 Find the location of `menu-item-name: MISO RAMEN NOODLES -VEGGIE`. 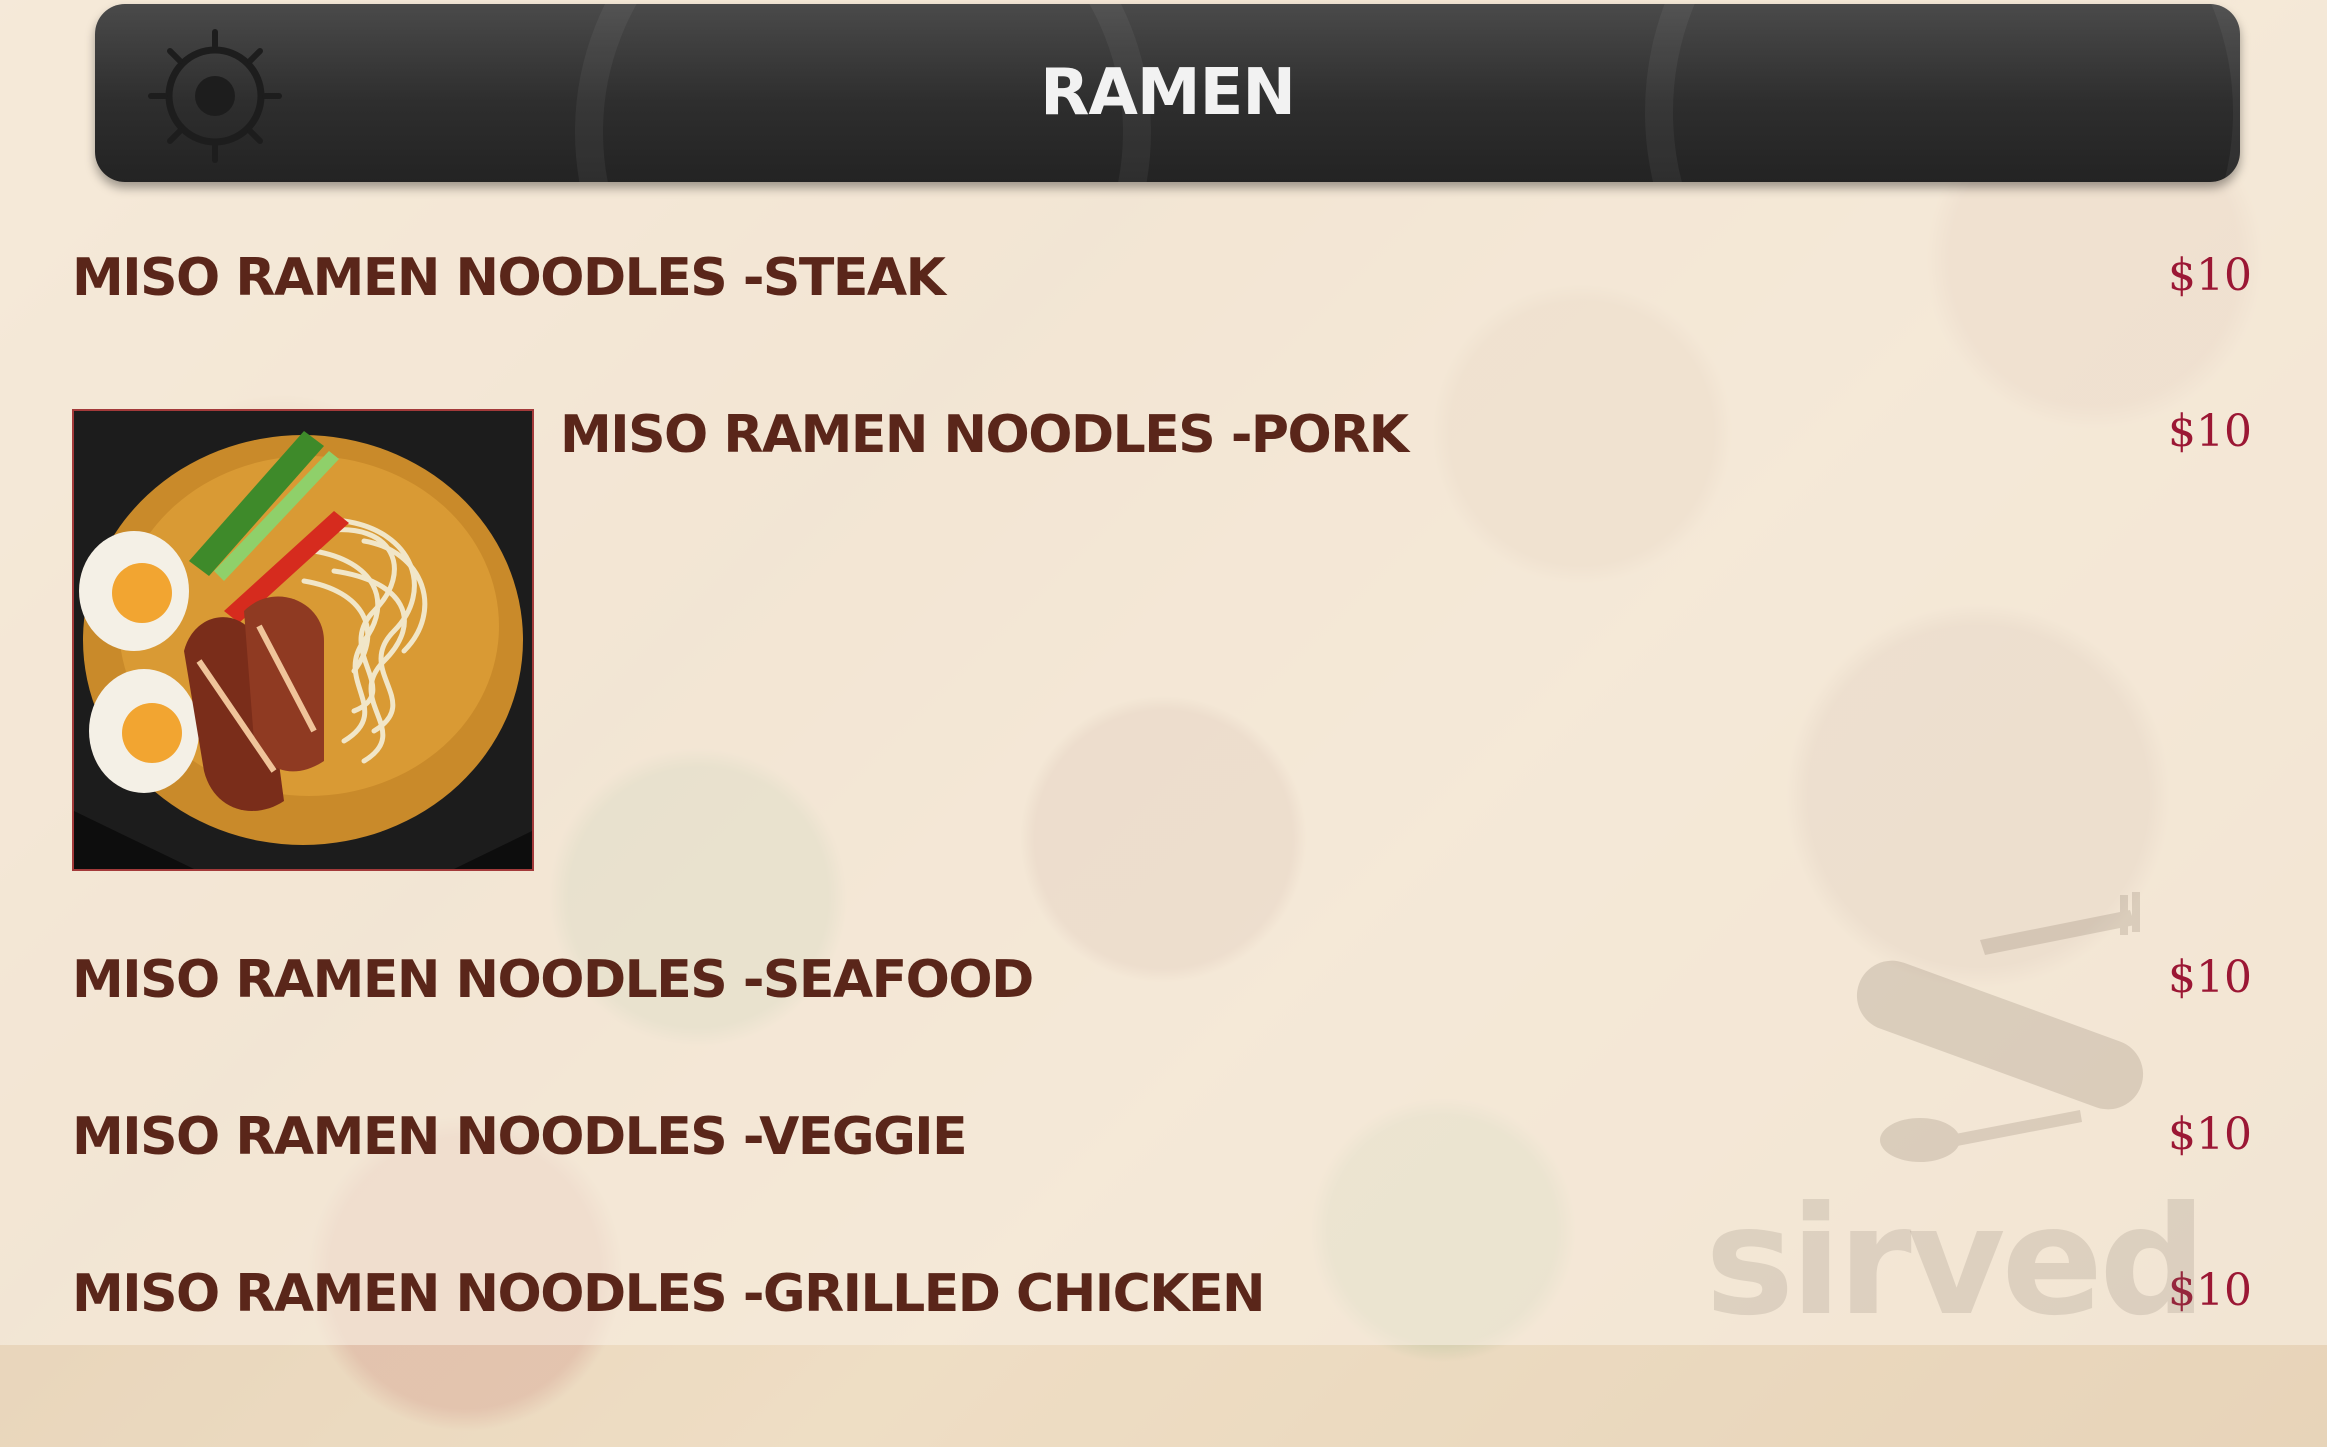

menu-item-name: MISO RAMEN NOODLES -VEGGIE is located at coordinates (520, 1137).